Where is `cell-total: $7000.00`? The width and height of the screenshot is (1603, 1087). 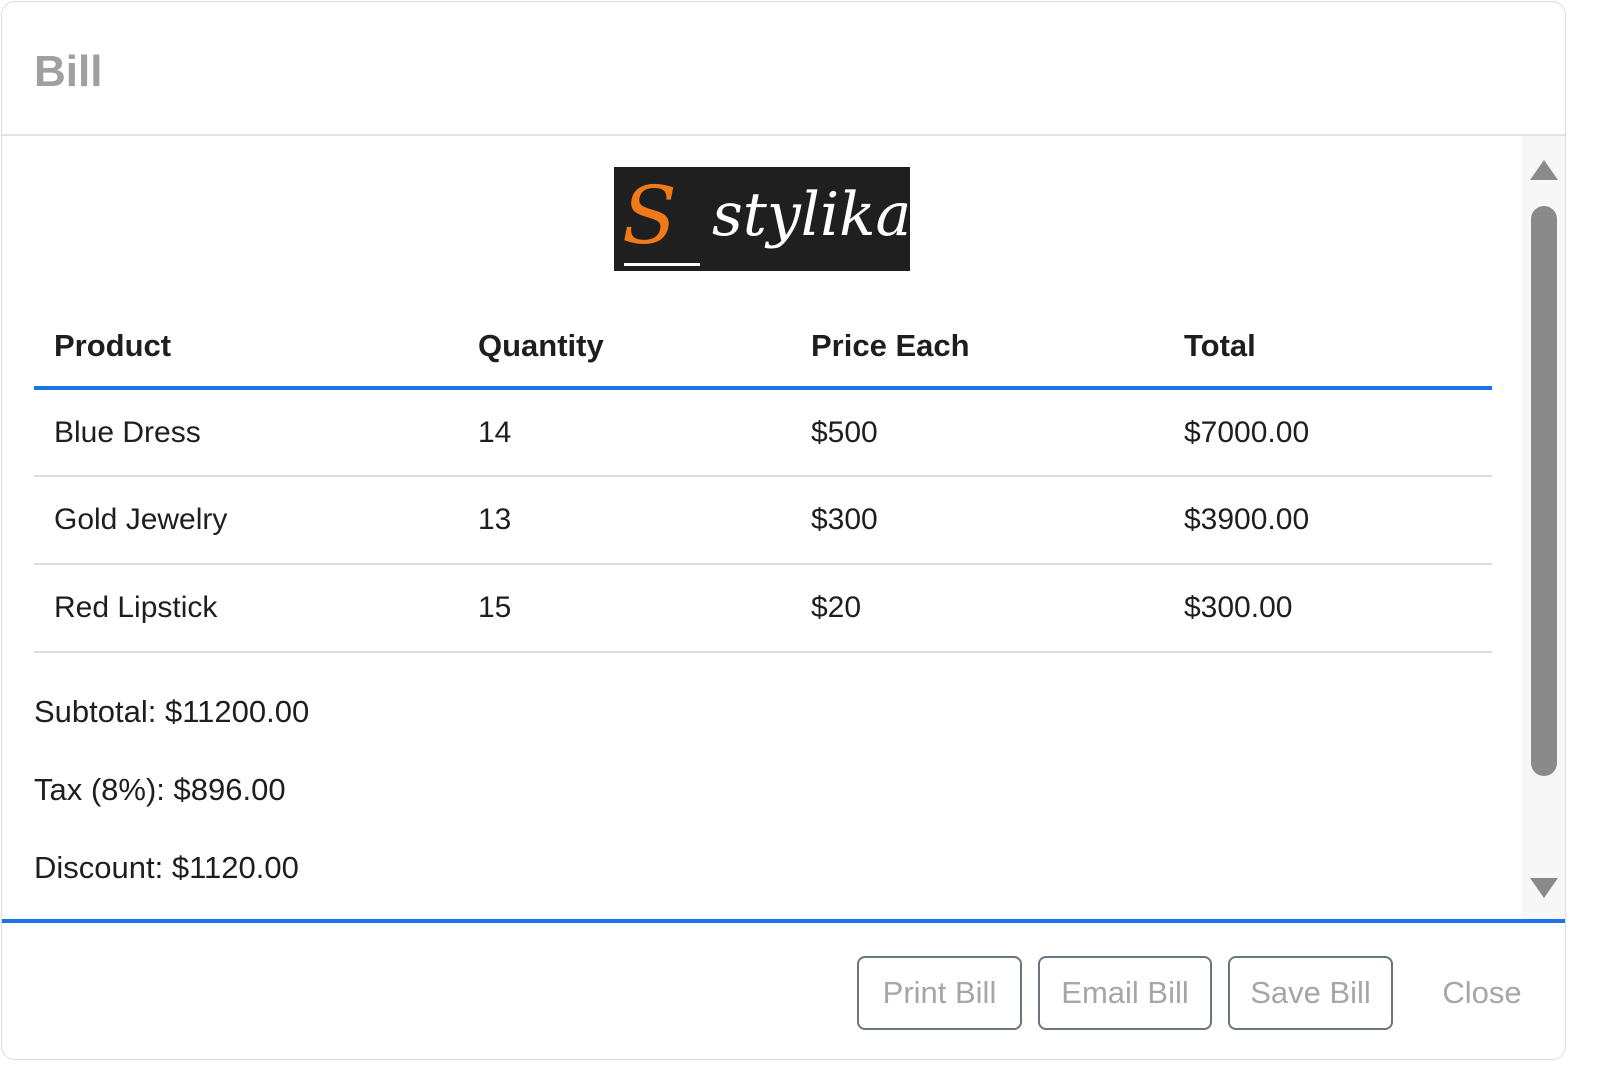 cell-total: $7000.00 is located at coordinates (1328, 432).